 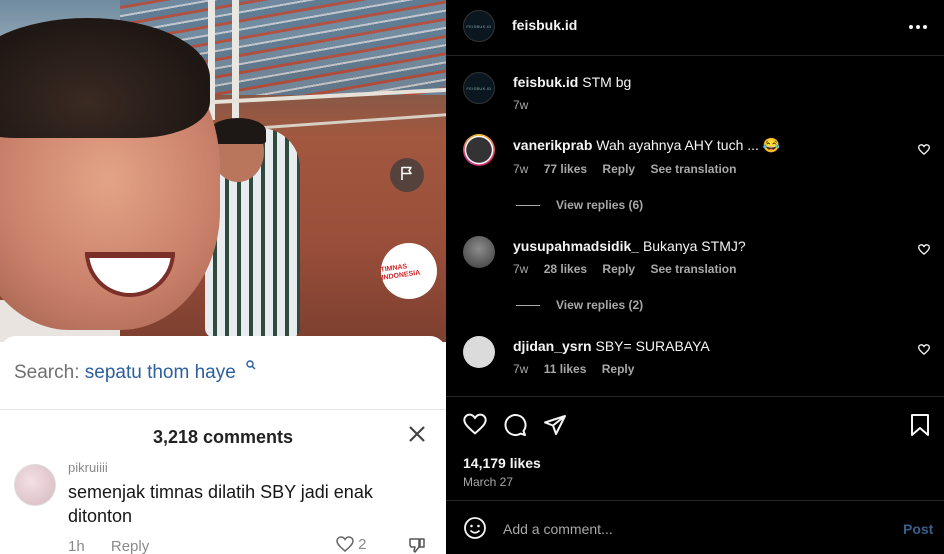 I want to click on bookmark-icon, so click(x=920, y=427).